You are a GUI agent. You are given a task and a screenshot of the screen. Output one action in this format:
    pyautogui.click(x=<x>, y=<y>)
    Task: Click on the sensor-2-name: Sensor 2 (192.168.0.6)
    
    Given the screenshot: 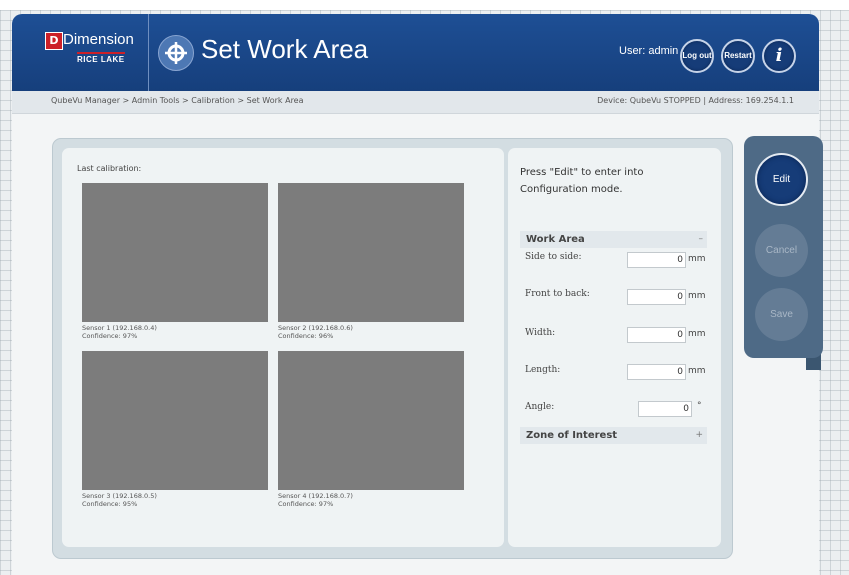 What is the action you would take?
    pyautogui.click(x=315, y=328)
    